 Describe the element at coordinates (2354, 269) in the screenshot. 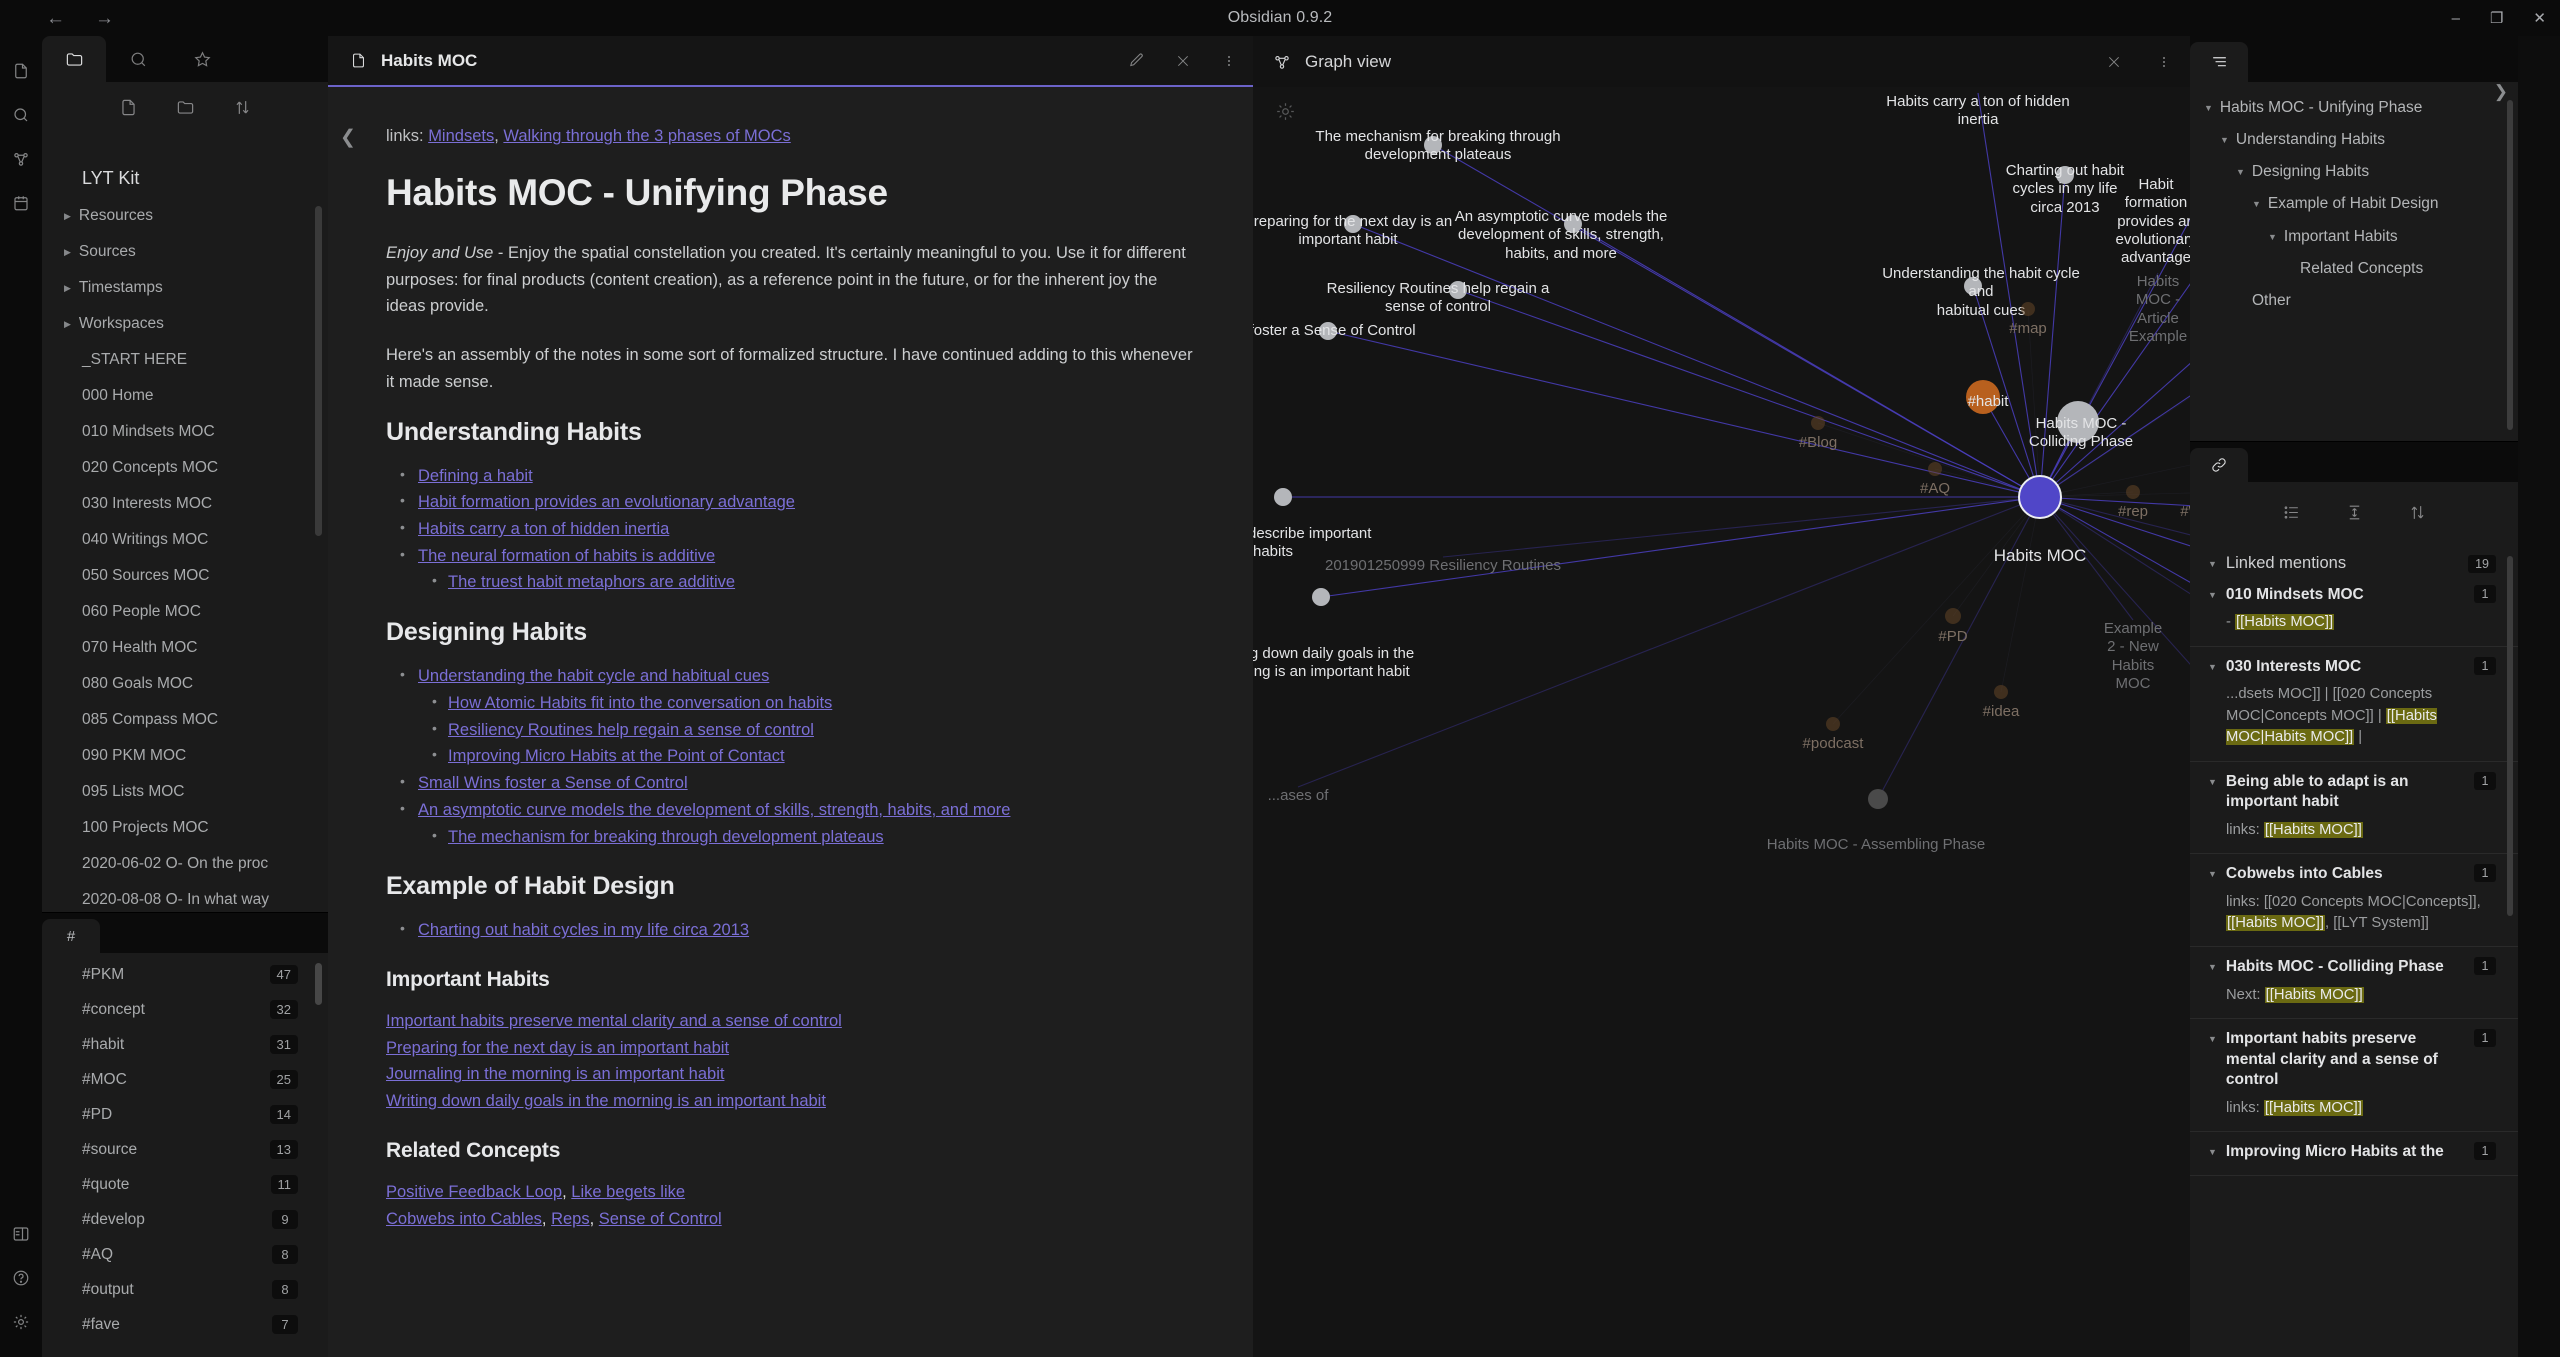

I see `outline-item: Related Concepts` at that location.